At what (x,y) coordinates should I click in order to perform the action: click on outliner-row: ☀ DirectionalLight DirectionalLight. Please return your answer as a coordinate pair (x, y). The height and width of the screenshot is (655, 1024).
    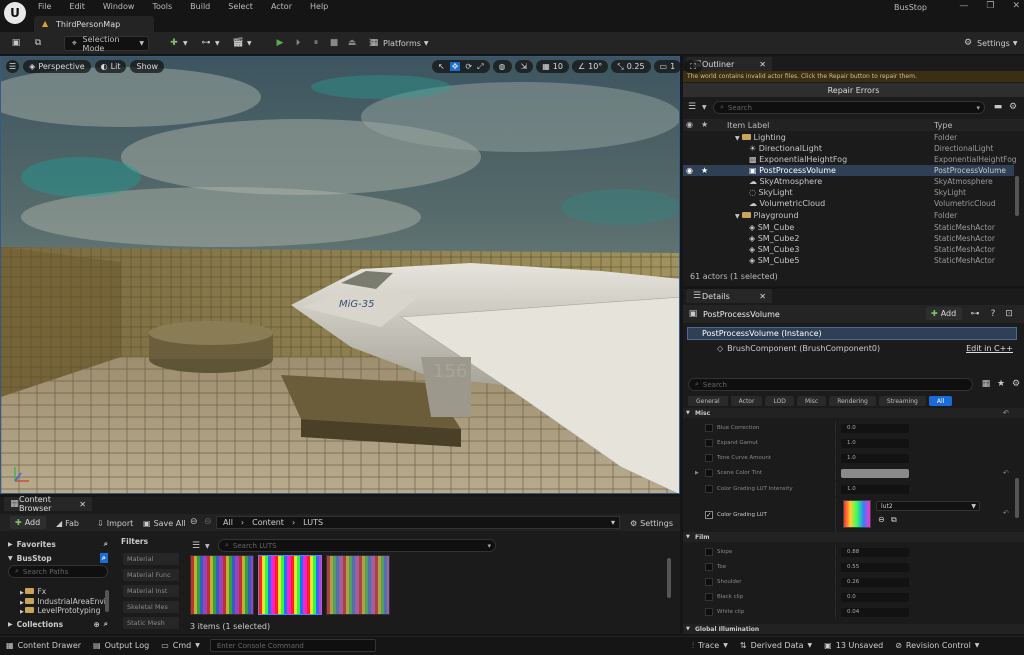
    Looking at the image, I should click on (848, 148).